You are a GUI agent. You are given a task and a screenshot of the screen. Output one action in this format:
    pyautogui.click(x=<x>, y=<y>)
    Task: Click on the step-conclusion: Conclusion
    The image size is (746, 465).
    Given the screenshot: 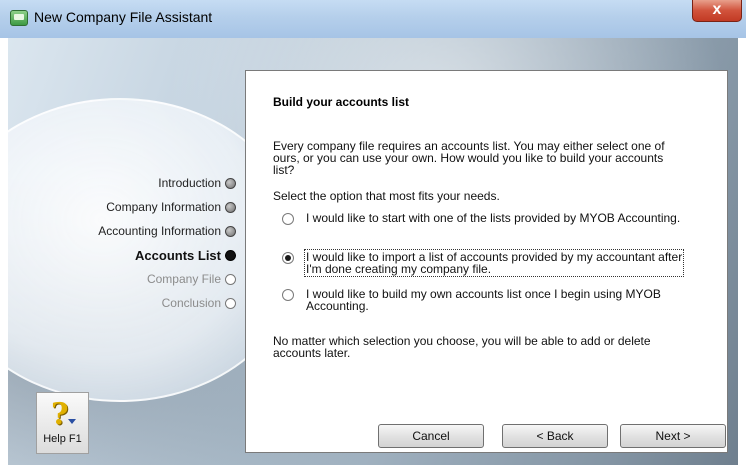 What is the action you would take?
    pyautogui.click(x=199, y=303)
    